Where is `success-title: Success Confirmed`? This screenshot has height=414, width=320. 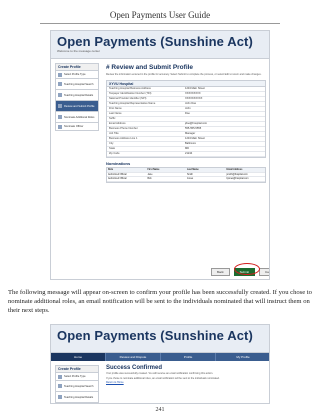
success-title: Success Confirmed is located at coordinates (134, 368).